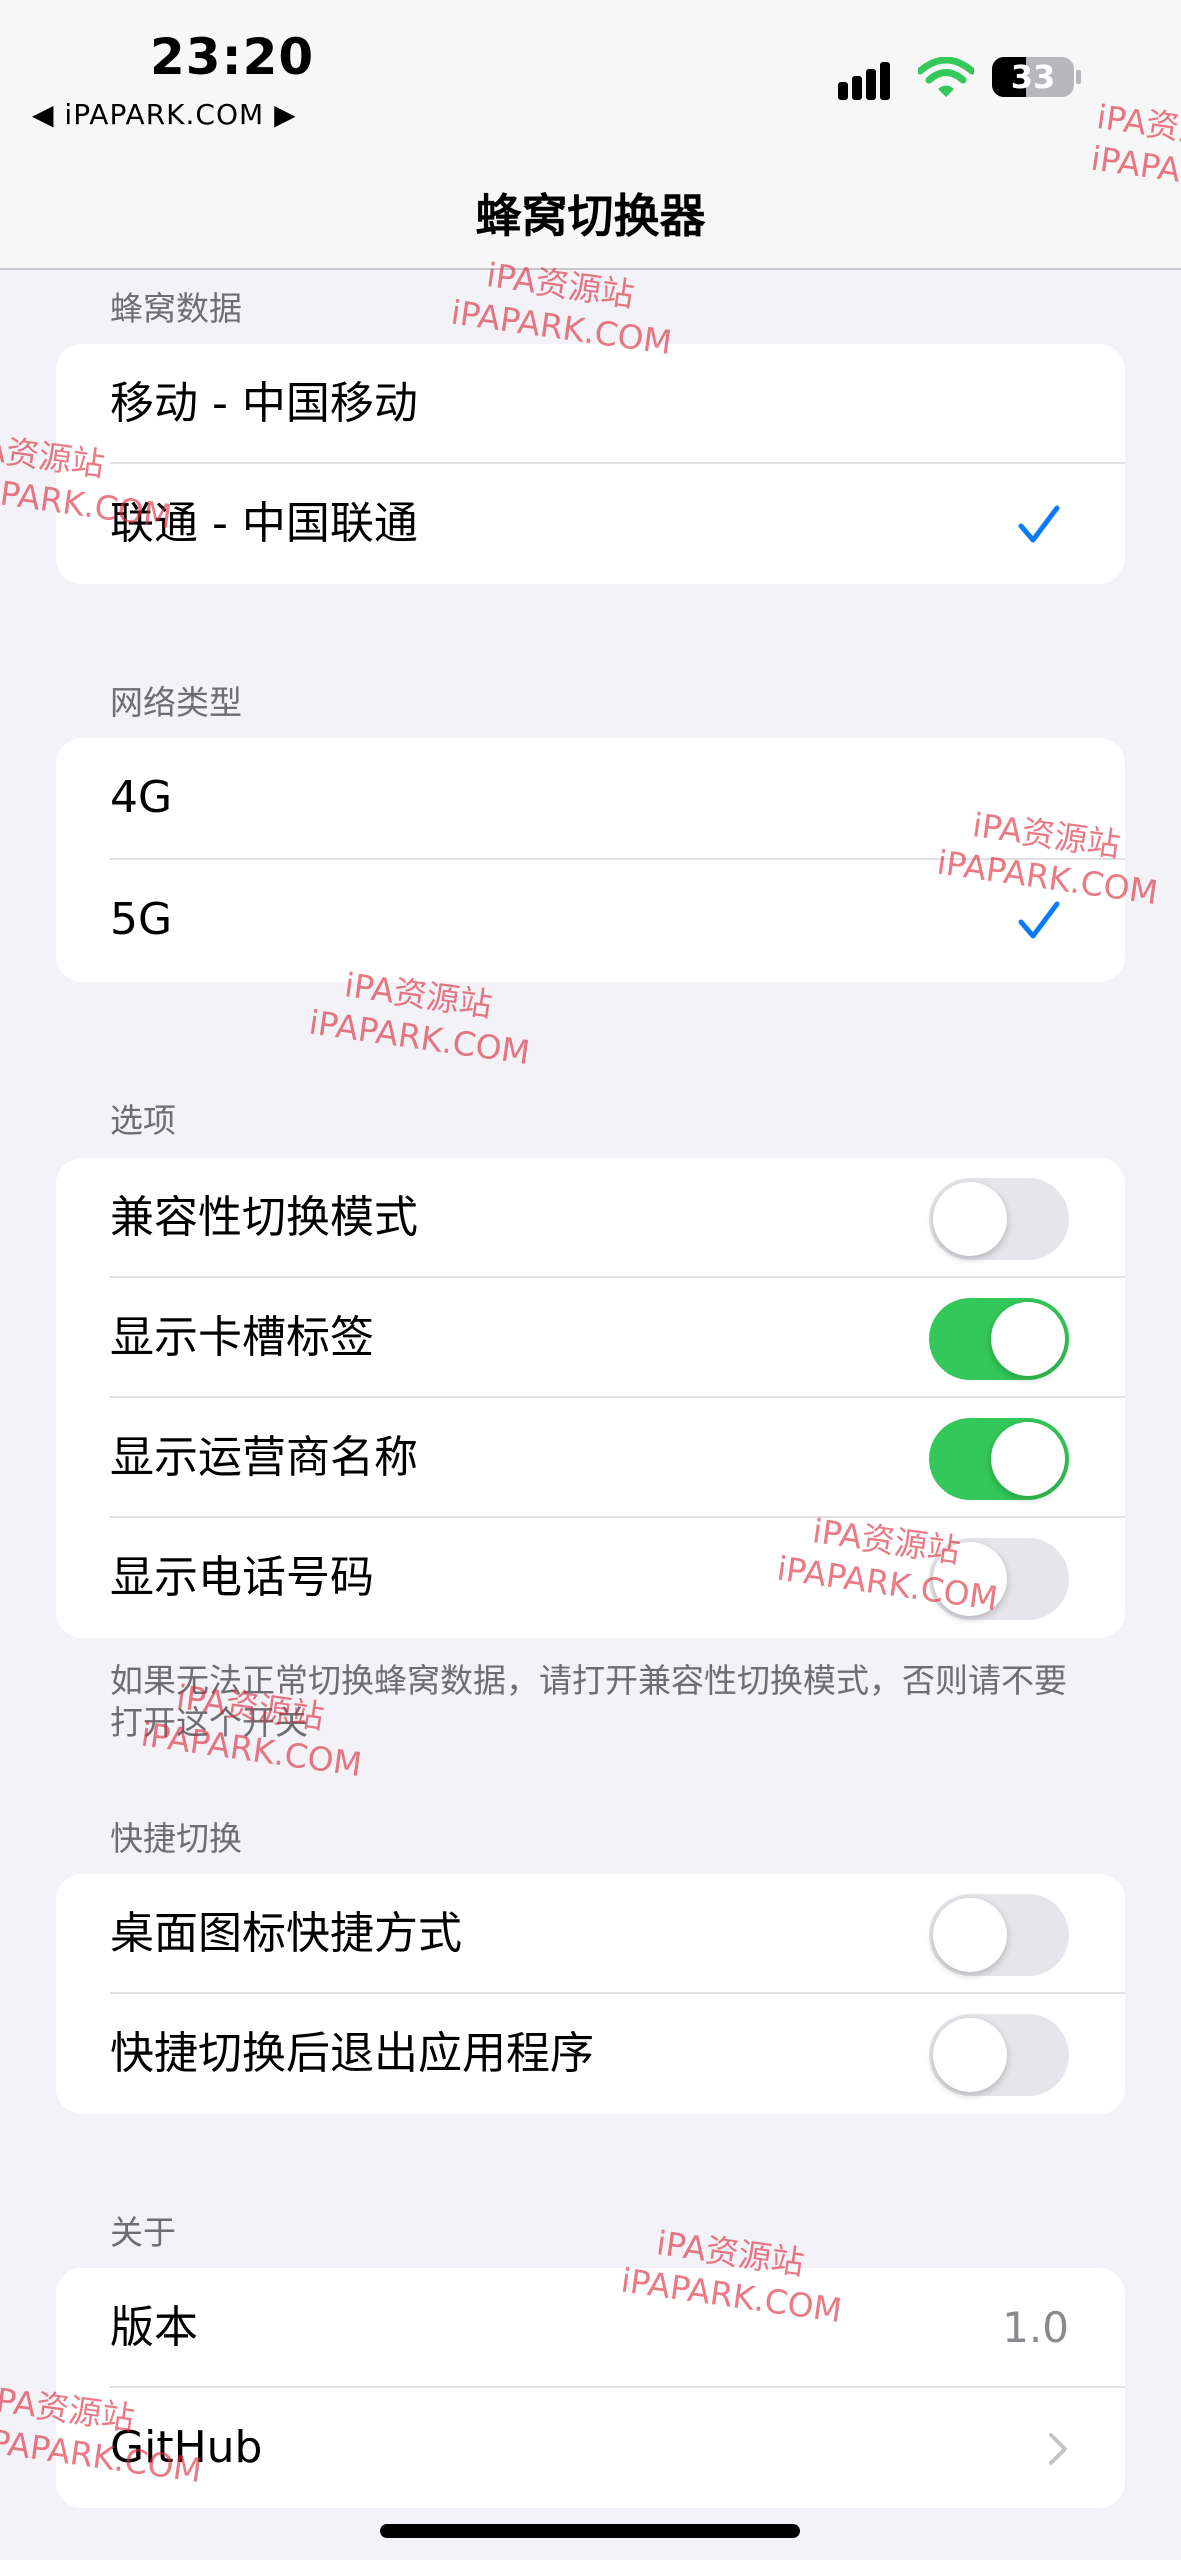 This screenshot has height=2560, width=1181. I want to click on carrier-row-unicom: 联通 - 中国联通, so click(590, 524).